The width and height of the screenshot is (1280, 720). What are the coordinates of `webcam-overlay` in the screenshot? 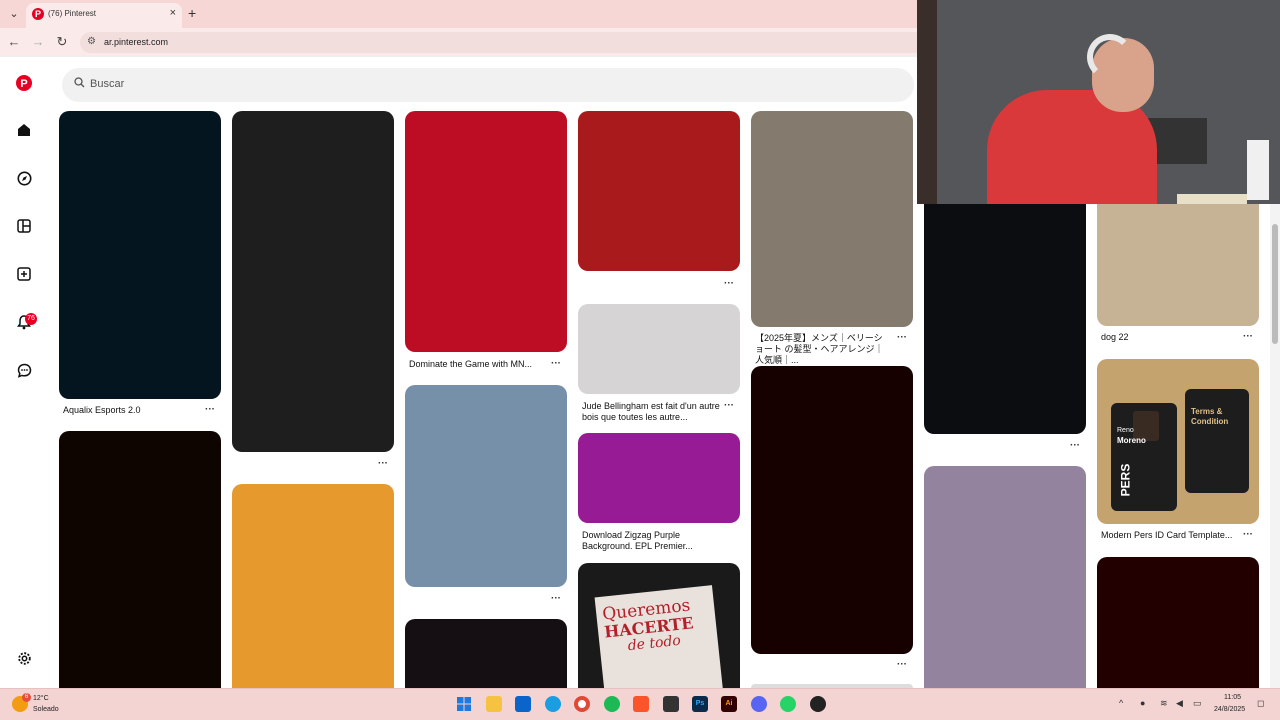 It's located at (1098, 102).